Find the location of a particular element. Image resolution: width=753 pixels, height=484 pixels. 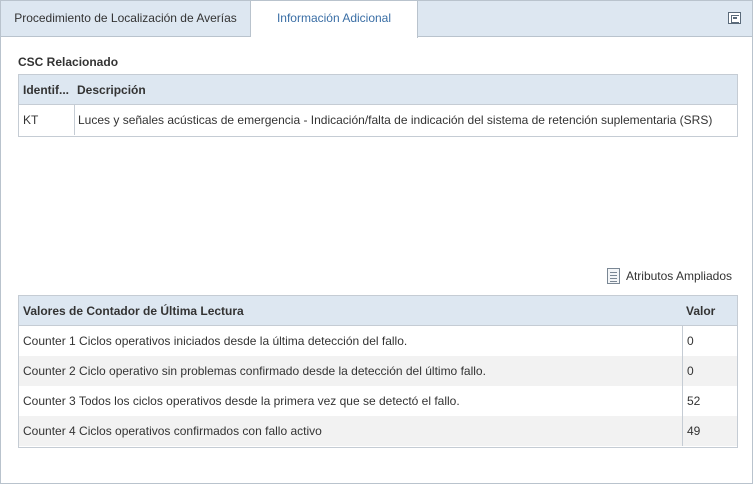

csc-table-header: Identif... Descripción is located at coordinates (378, 90).